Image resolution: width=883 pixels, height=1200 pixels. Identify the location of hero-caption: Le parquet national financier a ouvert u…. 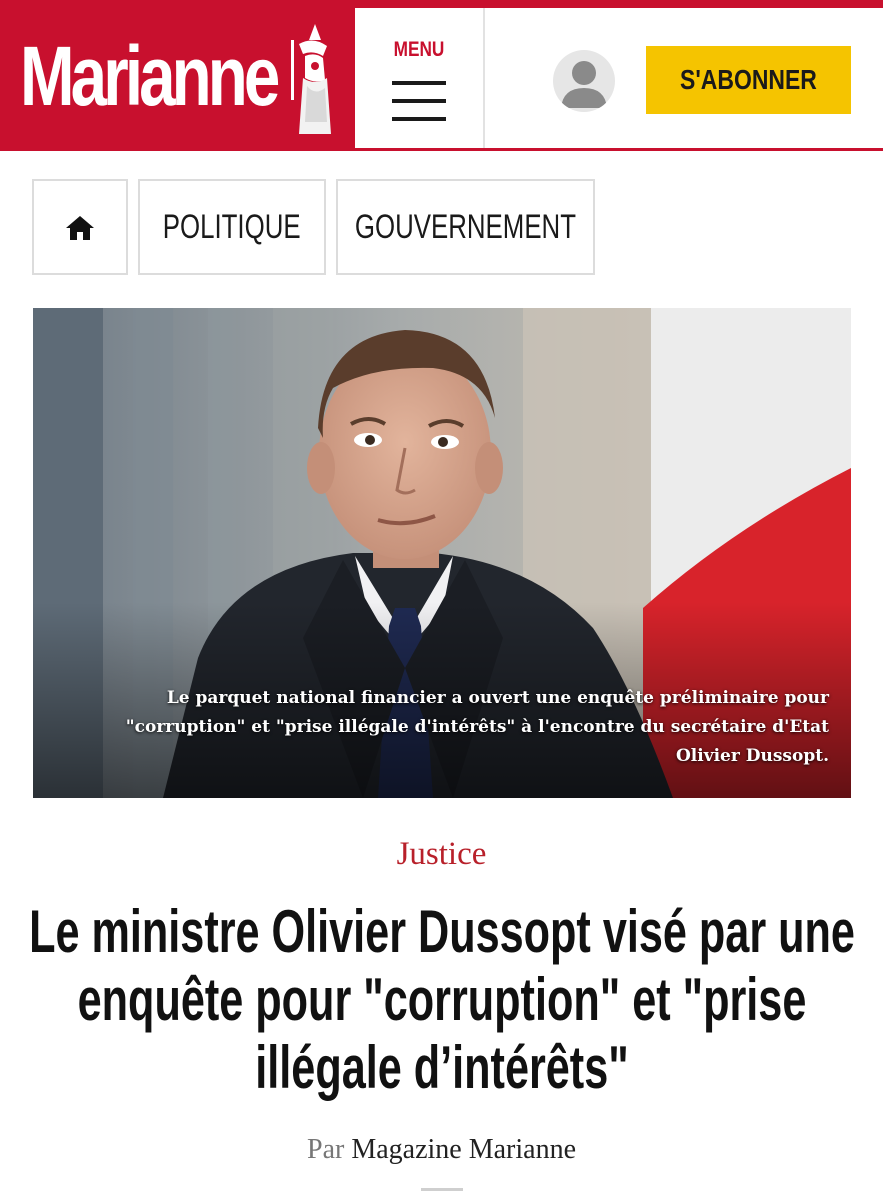
(477, 727).